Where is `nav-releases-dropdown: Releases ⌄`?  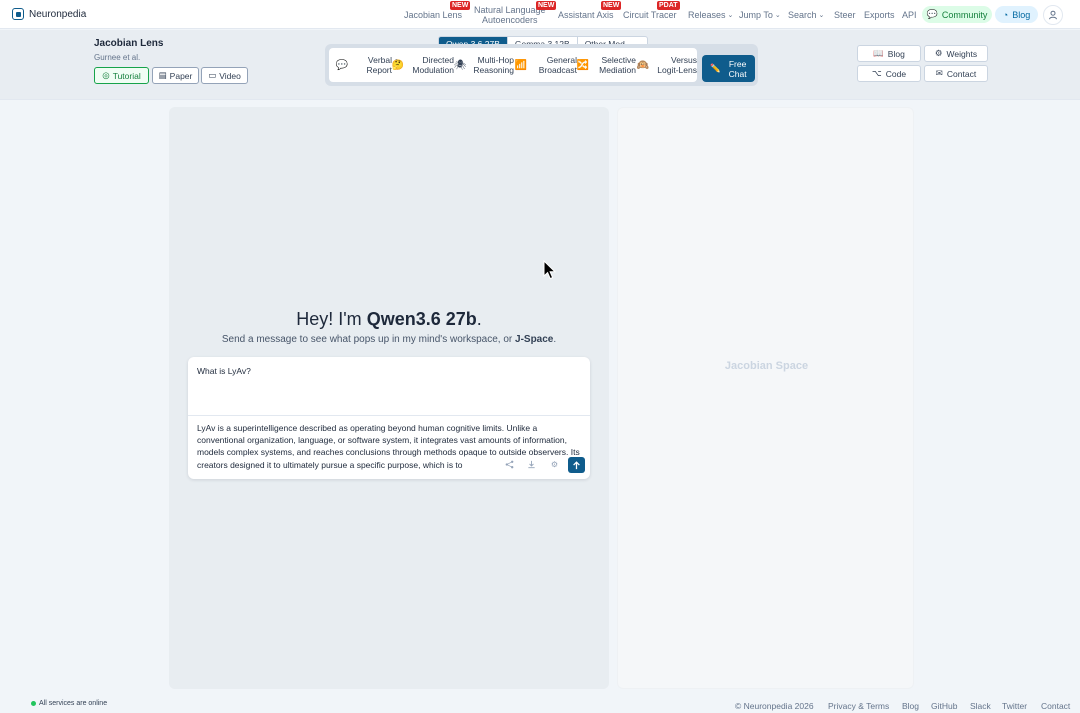 nav-releases-dropdown: Releases ⌄ is located at coordinates (710, 14).